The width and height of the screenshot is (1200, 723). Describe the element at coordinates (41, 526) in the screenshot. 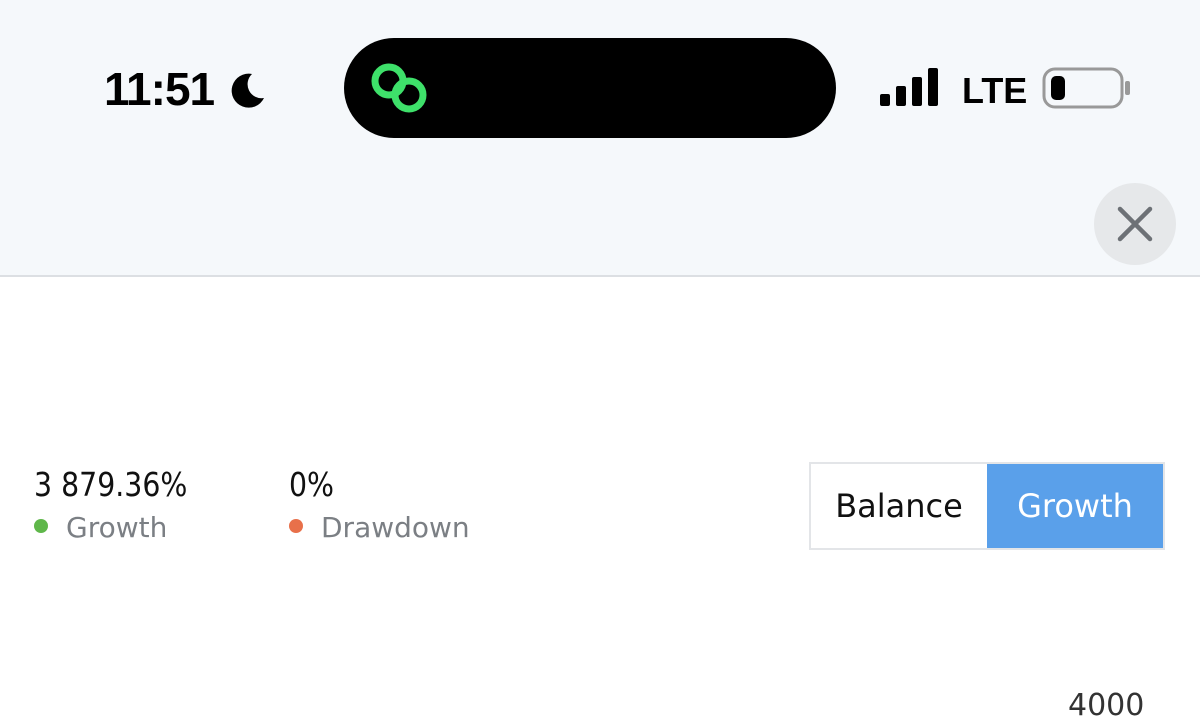

I see `growth-dot` at that location.